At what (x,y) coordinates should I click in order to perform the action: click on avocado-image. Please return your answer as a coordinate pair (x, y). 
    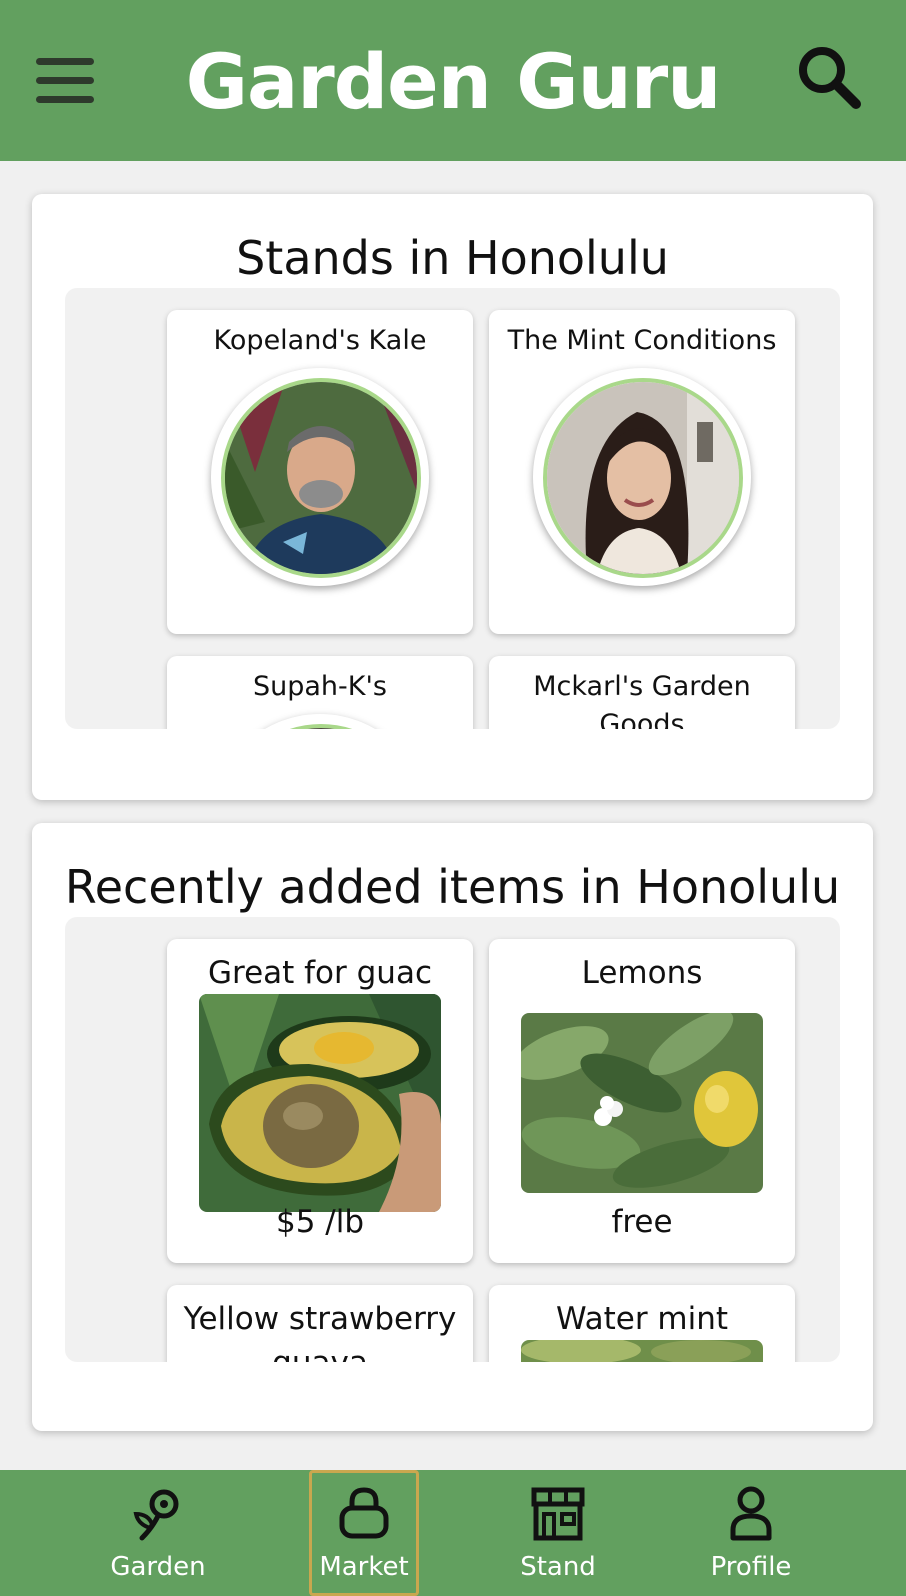
    Looking at the image, I should click on (320, 1103).